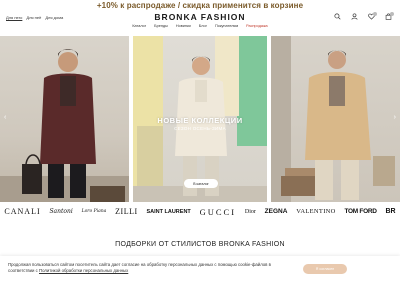 The width and height of the screenshot is (400, 281). I want to click on wishlist-count-badge, so click(375, 14).